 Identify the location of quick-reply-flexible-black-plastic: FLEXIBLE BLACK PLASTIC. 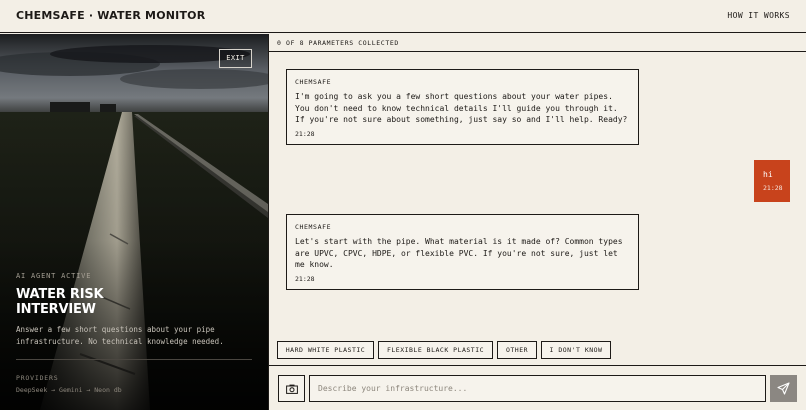
(435, 350).